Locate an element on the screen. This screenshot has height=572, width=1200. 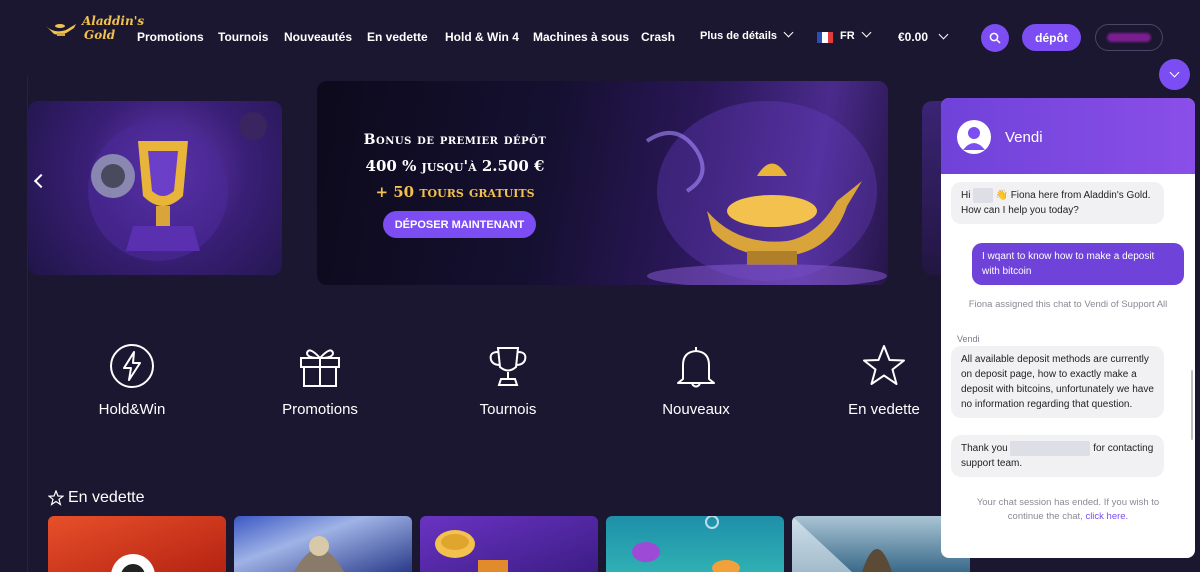
balance-dropdown: €0.00 is located at coordinates (923, 36).